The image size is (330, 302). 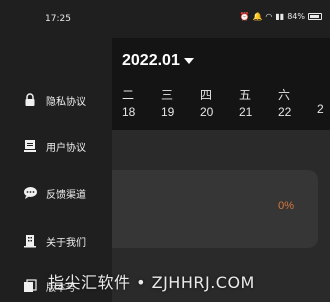 What do you see at coordinates (285, 112) in the screenshot?
I see `date-label: 22` at bounding box center [285, 112].